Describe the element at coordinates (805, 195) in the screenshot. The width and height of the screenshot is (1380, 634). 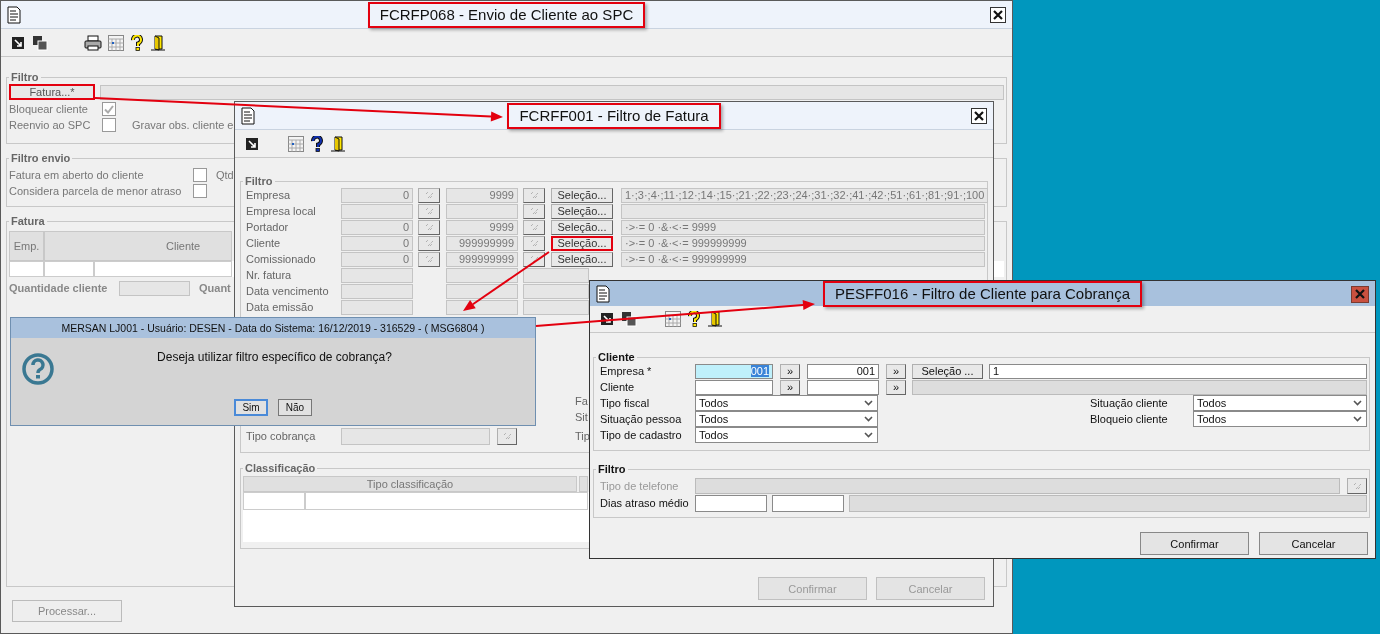
I see `text-field: 1·;3·;4·;11·;12·;14·;15·;21·;22·;23·;24·;31·;32·;41·;42·;51·;61·;81·;91·;100` at that location.